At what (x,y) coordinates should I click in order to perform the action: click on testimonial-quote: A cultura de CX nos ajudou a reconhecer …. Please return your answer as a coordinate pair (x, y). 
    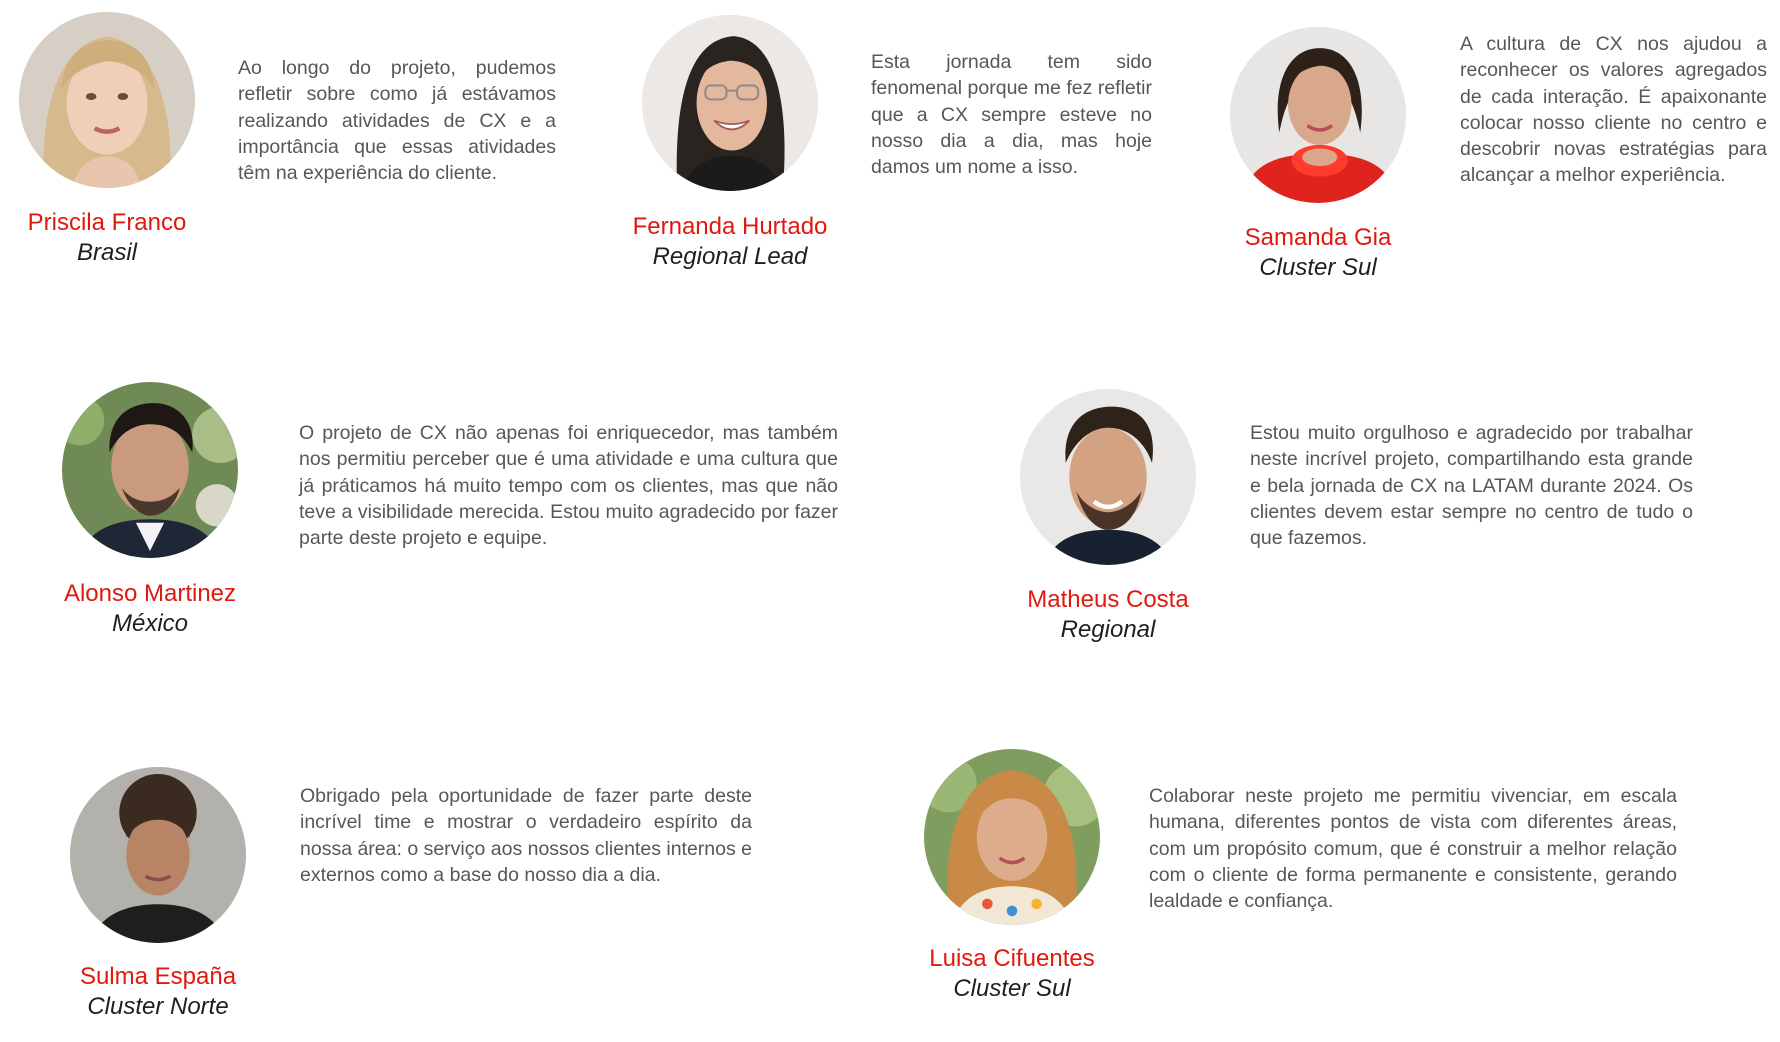
    Looking at the image, I should click on (1613, 110).